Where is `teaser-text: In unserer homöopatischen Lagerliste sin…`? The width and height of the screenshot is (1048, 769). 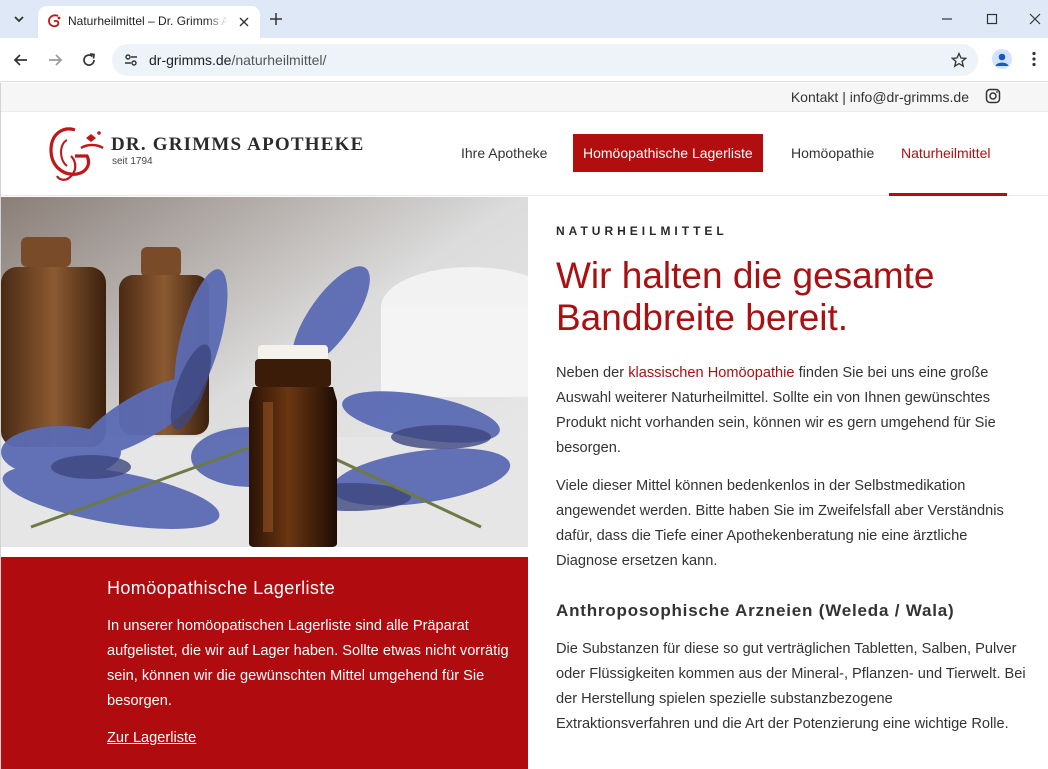 teaser-text: In unserer homöopatischen Lagerliste sin… is located at coordinates (308, 663).